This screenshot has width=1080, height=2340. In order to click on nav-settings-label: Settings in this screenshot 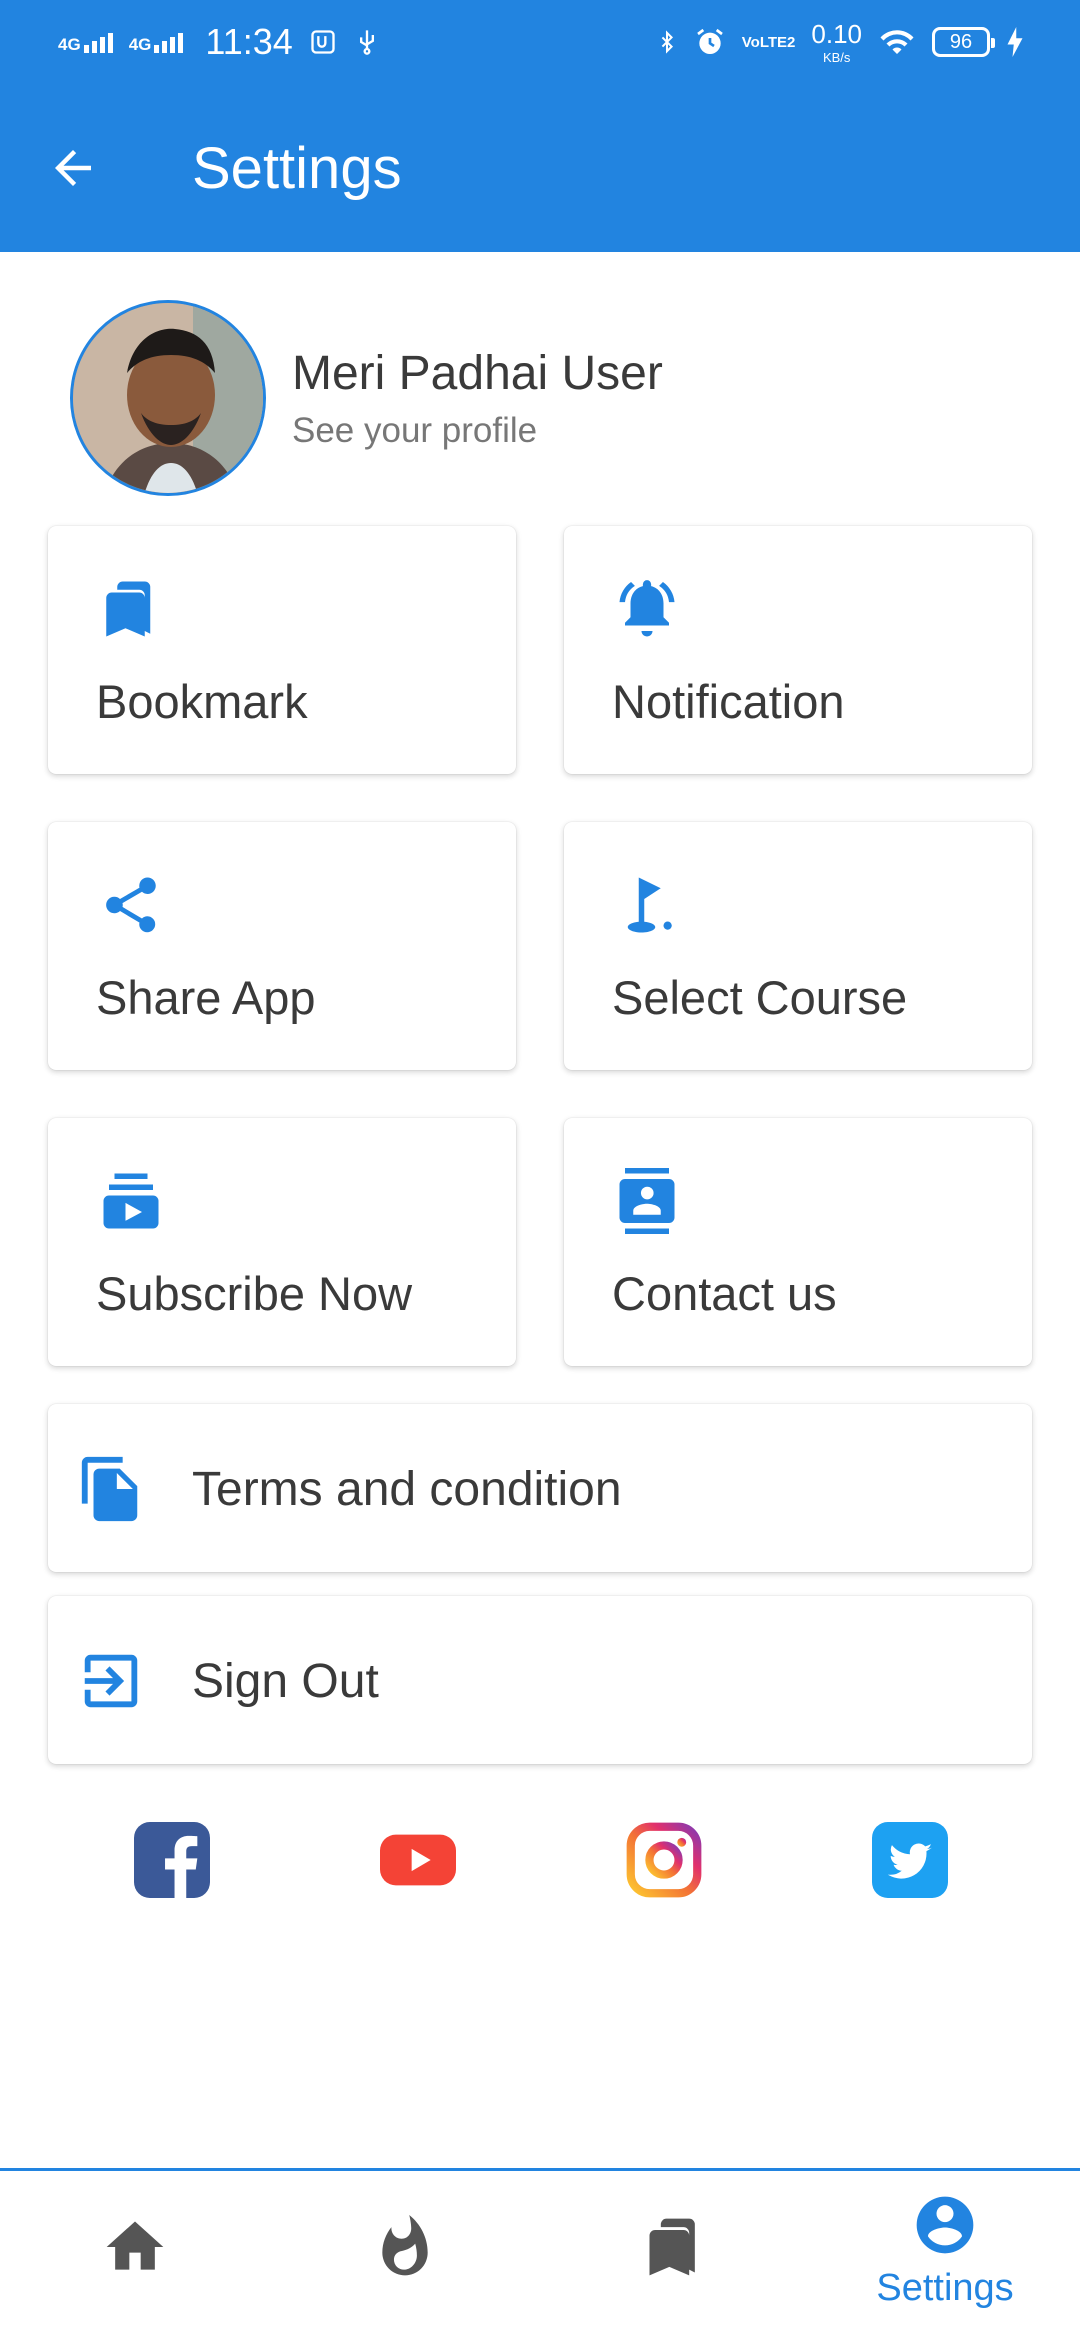, I will do `click(945, 2288)`.